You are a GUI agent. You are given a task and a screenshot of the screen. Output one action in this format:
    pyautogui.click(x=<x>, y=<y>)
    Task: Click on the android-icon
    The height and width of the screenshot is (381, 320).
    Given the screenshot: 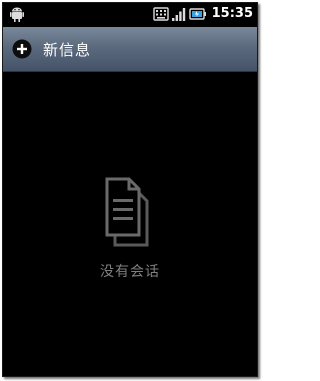 What is the action you would take?
    pyautogui.click(x=17, y=14)
    